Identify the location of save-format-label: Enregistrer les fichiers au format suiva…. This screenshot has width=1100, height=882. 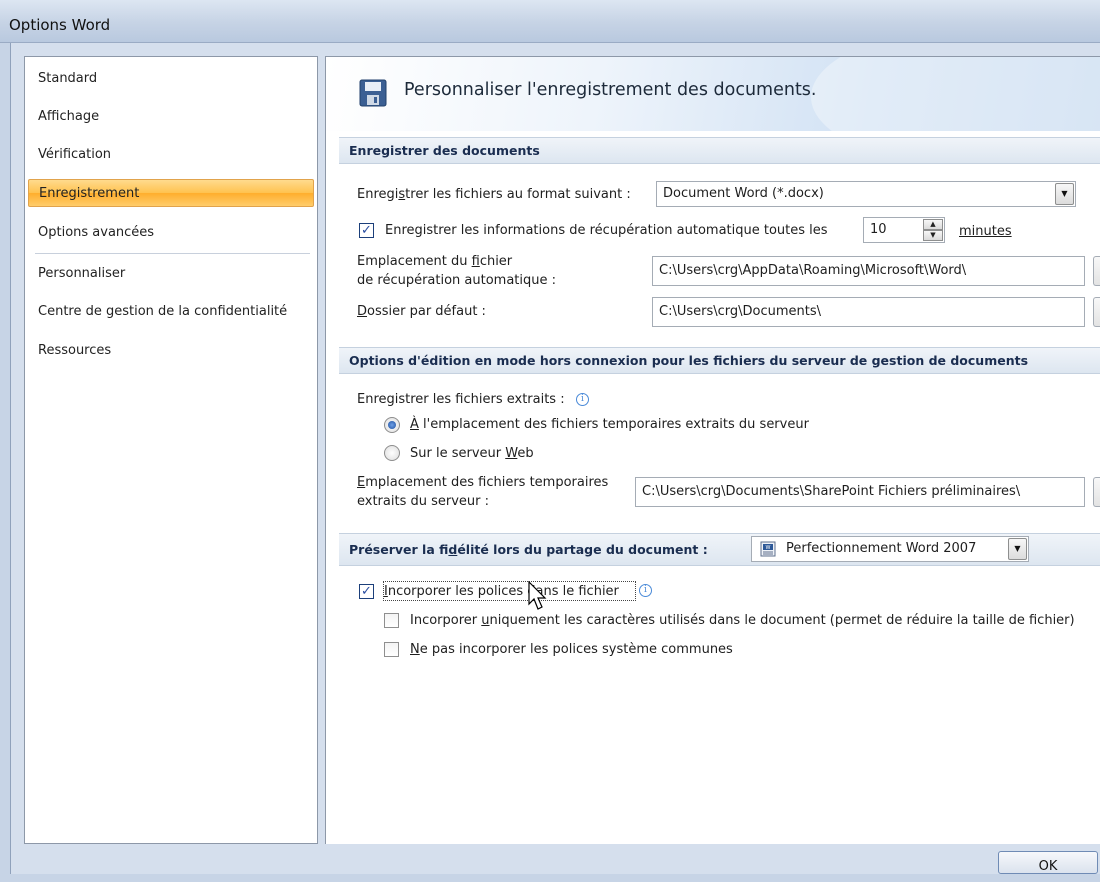
(494, 194).